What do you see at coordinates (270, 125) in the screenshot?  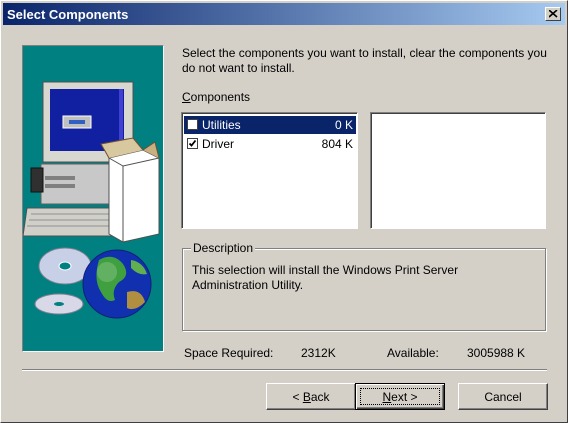 I see `list-item-utilities: Utilities 0 K` at bounding box center [270, 125].